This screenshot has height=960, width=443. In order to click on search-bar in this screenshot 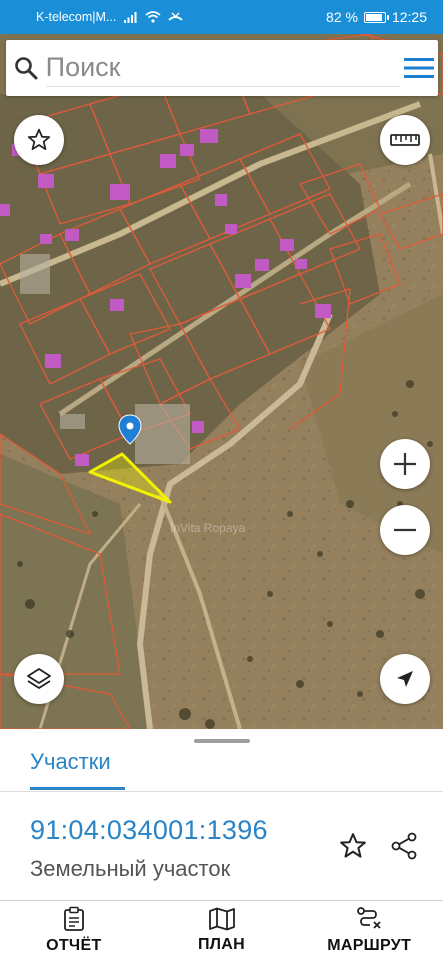, I will do `click(222, 68)`.